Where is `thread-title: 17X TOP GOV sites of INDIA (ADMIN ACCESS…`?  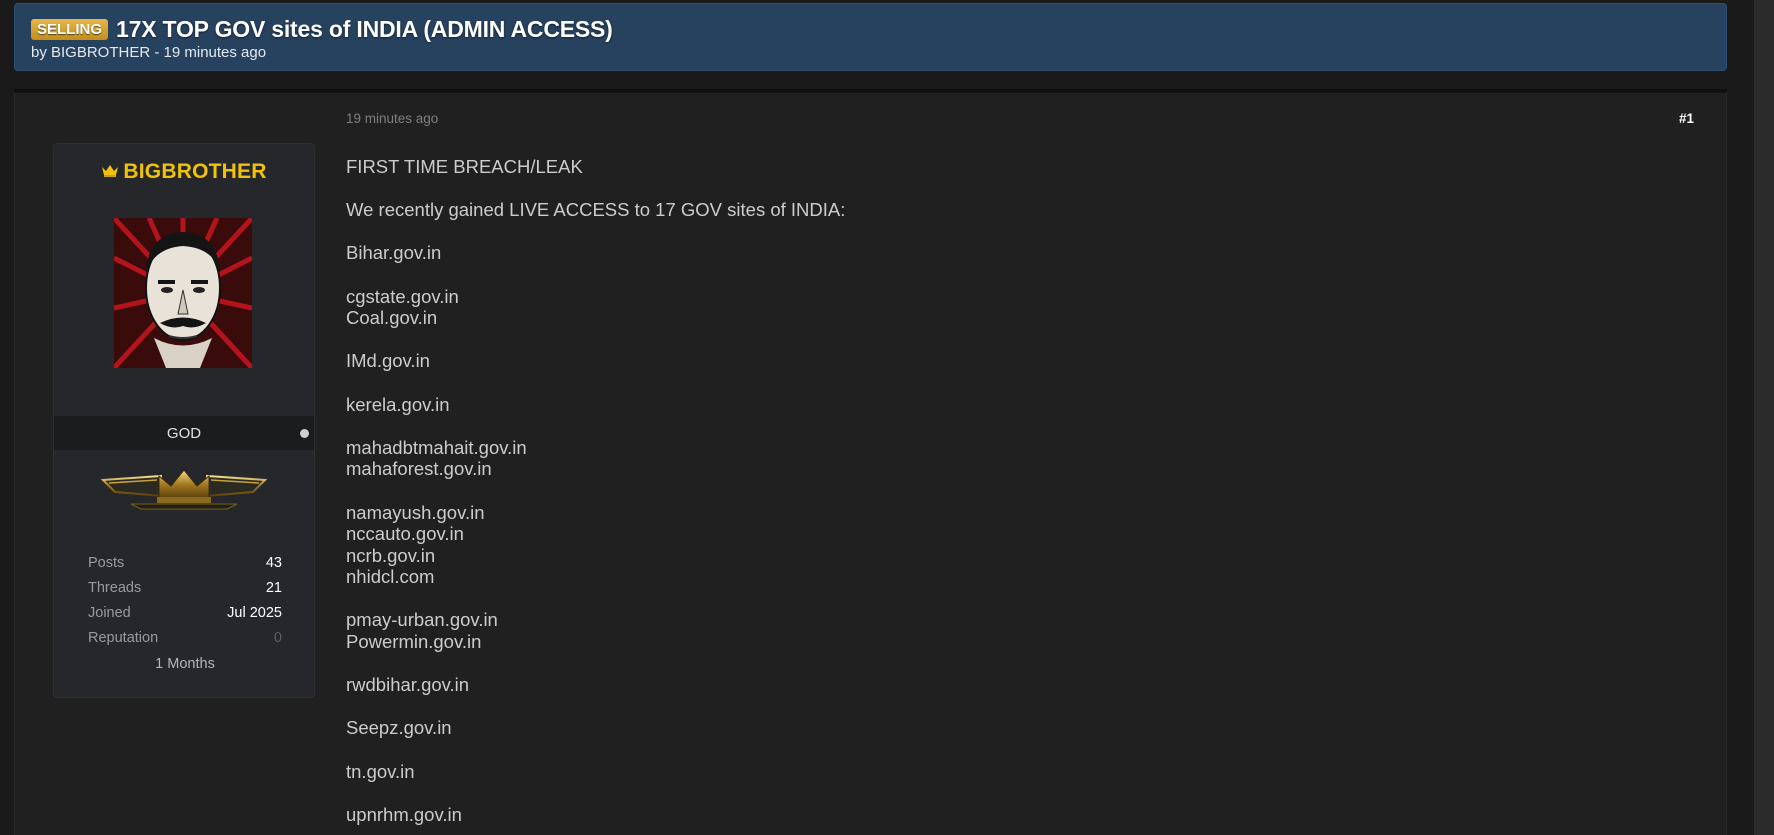 thread-title: 17X TOP GOV sites of INDIA (ADMIN ACCESS… is located at coordinates (364, 28).